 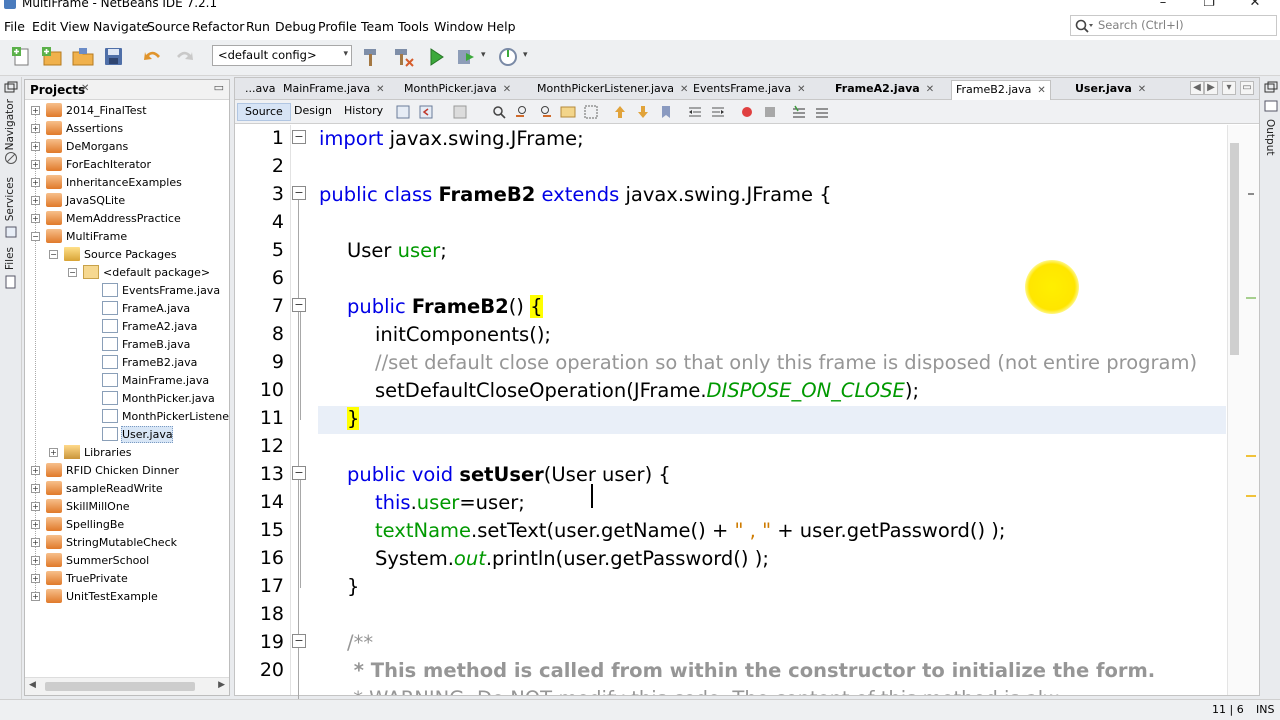 I want to click on tree-item: + Libraries, so click(x=90, y=452).